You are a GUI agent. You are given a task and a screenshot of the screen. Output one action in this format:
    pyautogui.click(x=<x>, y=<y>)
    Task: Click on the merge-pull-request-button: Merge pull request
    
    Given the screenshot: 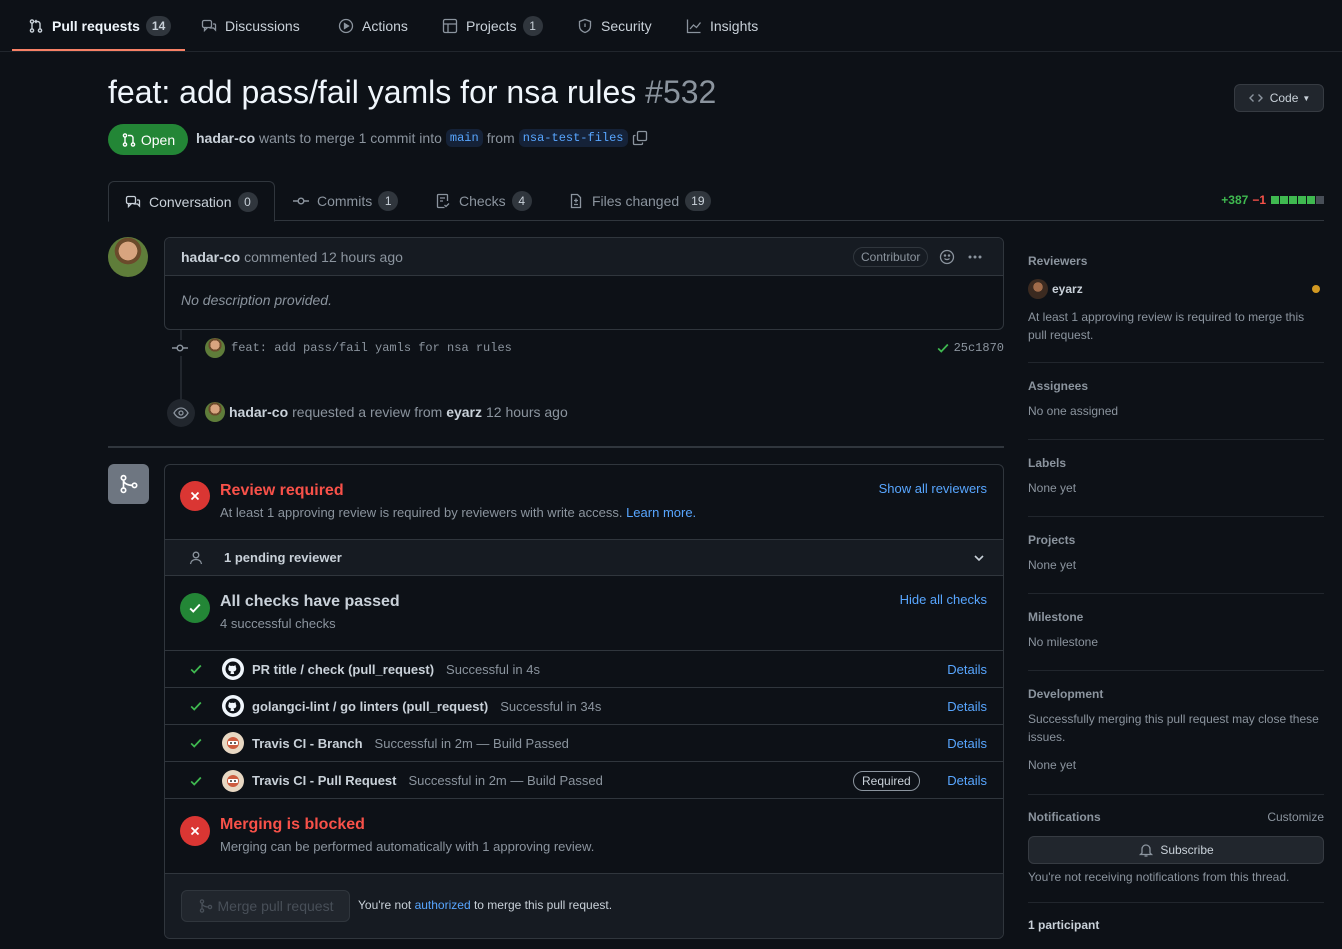 What is the action you would take?
    pyautogui.click(x=265, y=906)
    